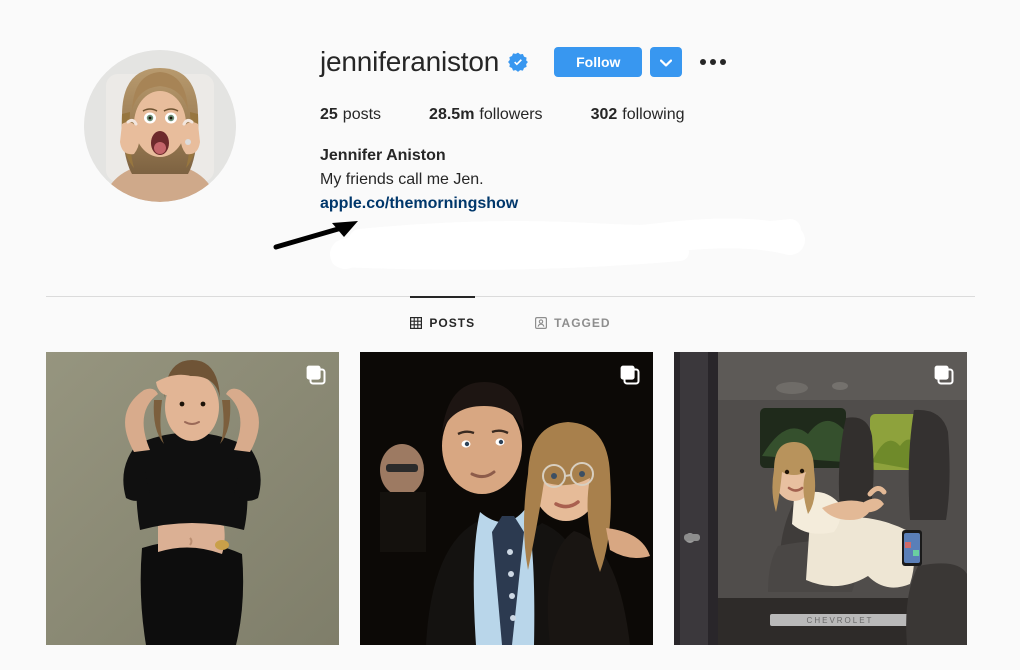 This screenshot has width=1020, height=670. Describe the element at coordinates (419, 204) in the screenshot. I see `bio-external-link: apple.co/themorningshow` at that location.